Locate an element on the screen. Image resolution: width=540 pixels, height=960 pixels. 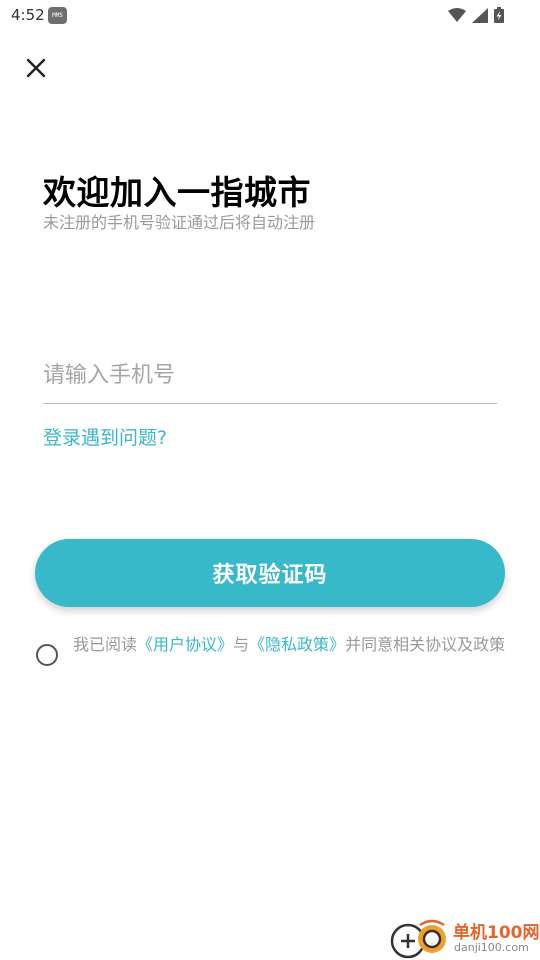
status-time: 4:52 is located at coordinates (28, 15).